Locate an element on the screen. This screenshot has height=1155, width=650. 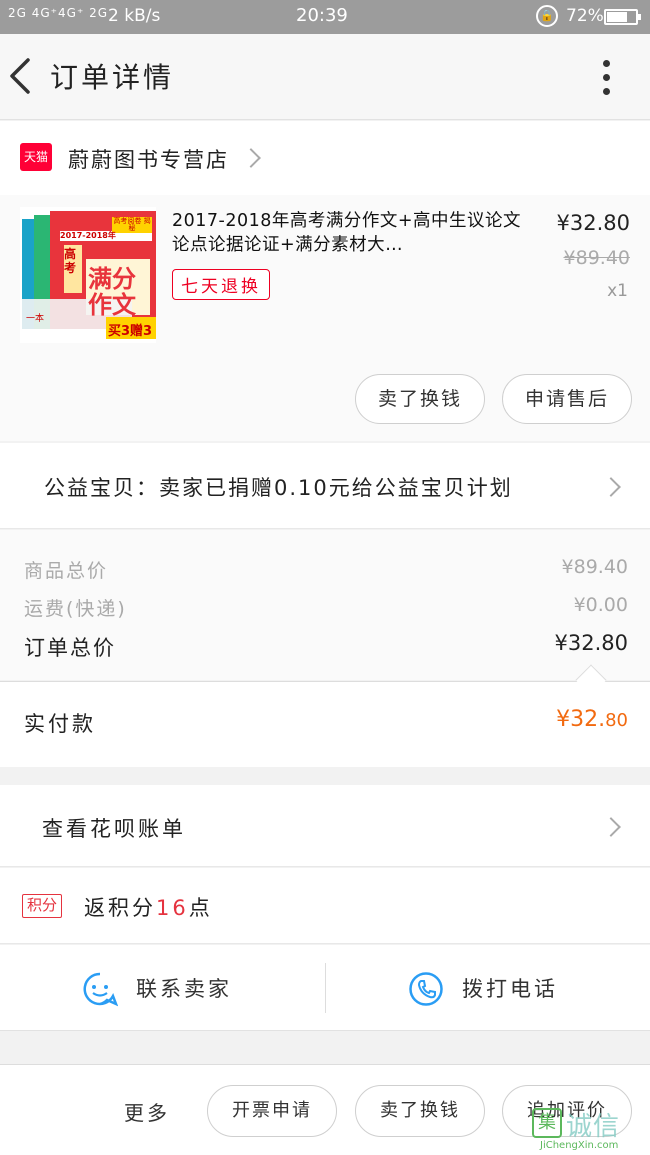
back-button is located at coordinates (21, 76).